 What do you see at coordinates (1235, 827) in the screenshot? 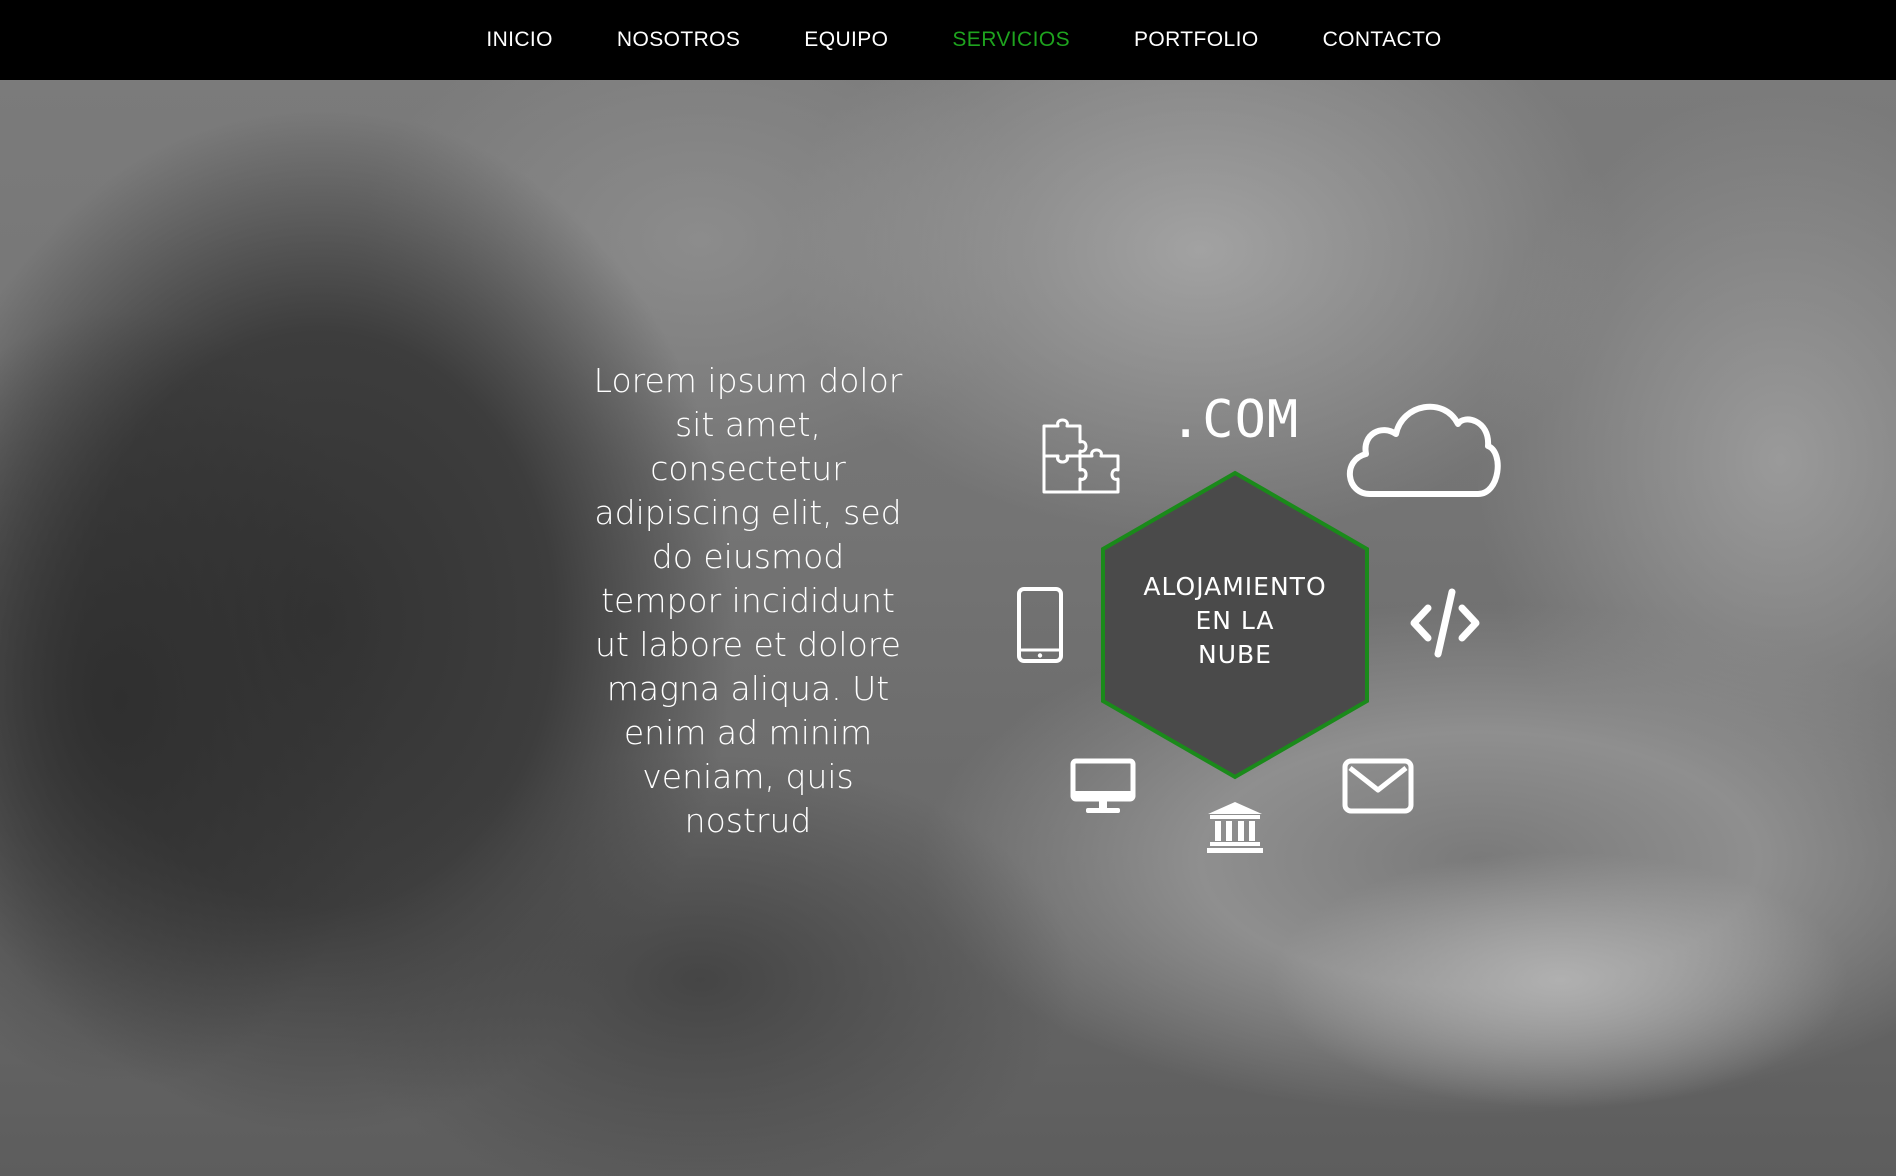
I see `bank-icon` at bounding box center [1235, 827].